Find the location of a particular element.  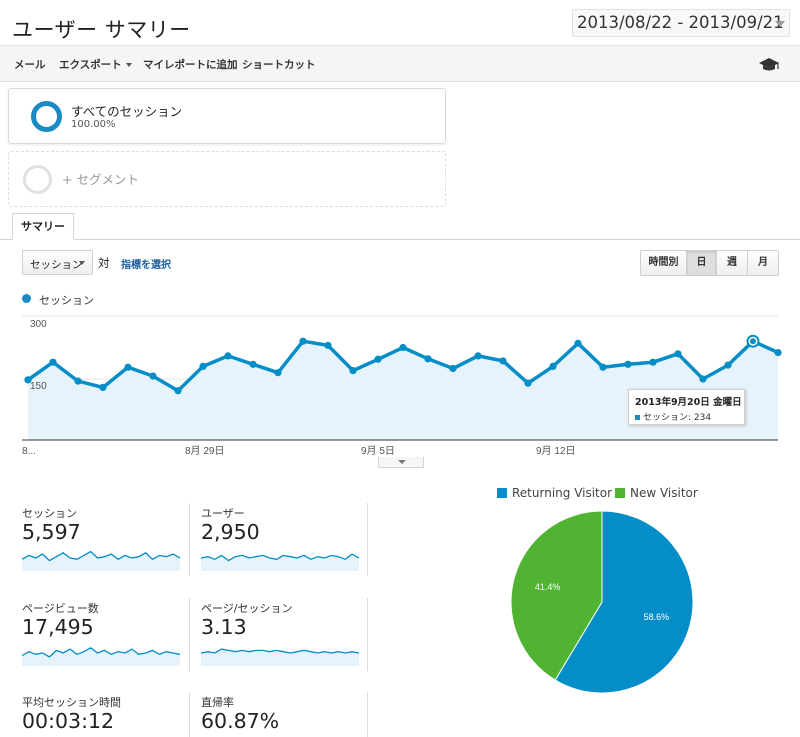

pie-legend-returning: Returning Visitor is located at coordinates (554, 493).